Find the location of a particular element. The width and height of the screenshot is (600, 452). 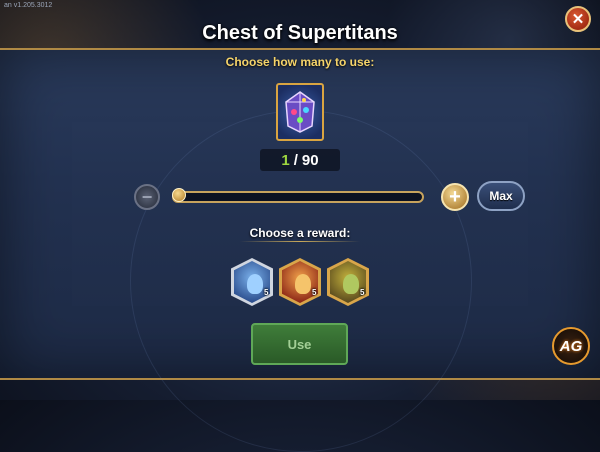

slider-thumb is located at coordinates (179, 195).